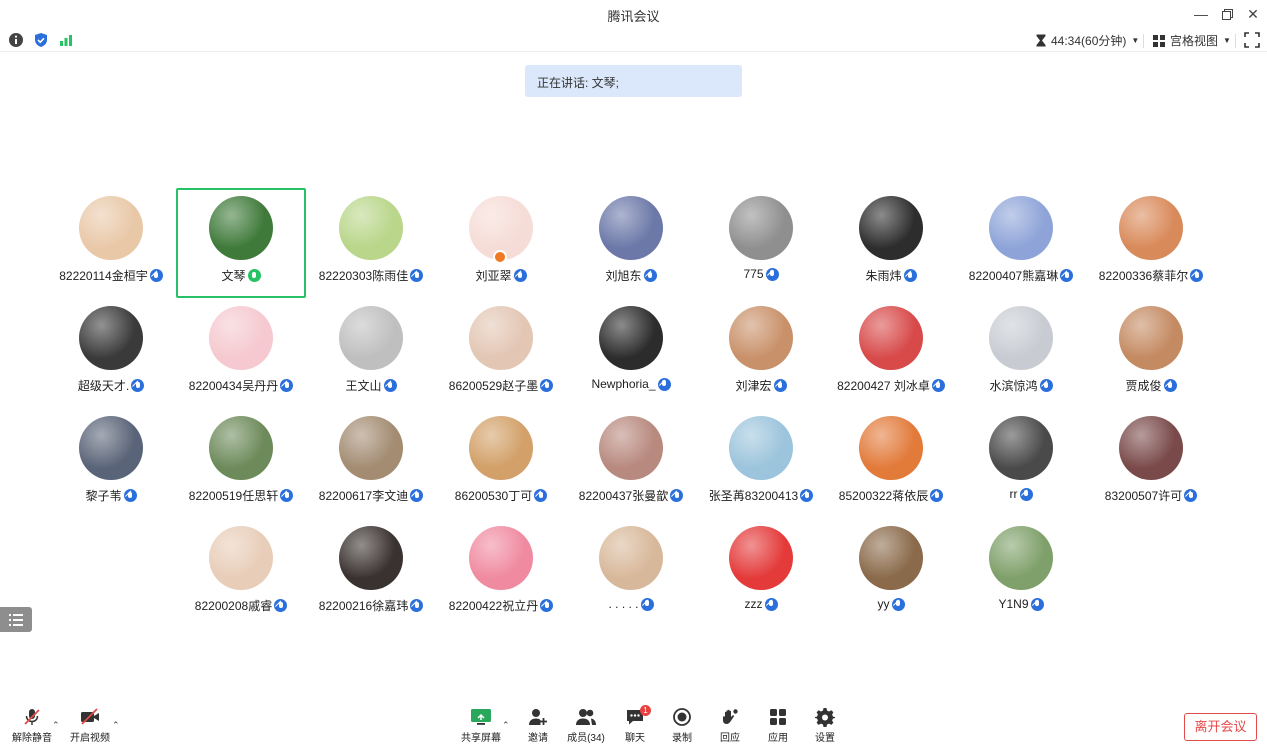  I want to click on network-signal-icon, so click(66, 40).